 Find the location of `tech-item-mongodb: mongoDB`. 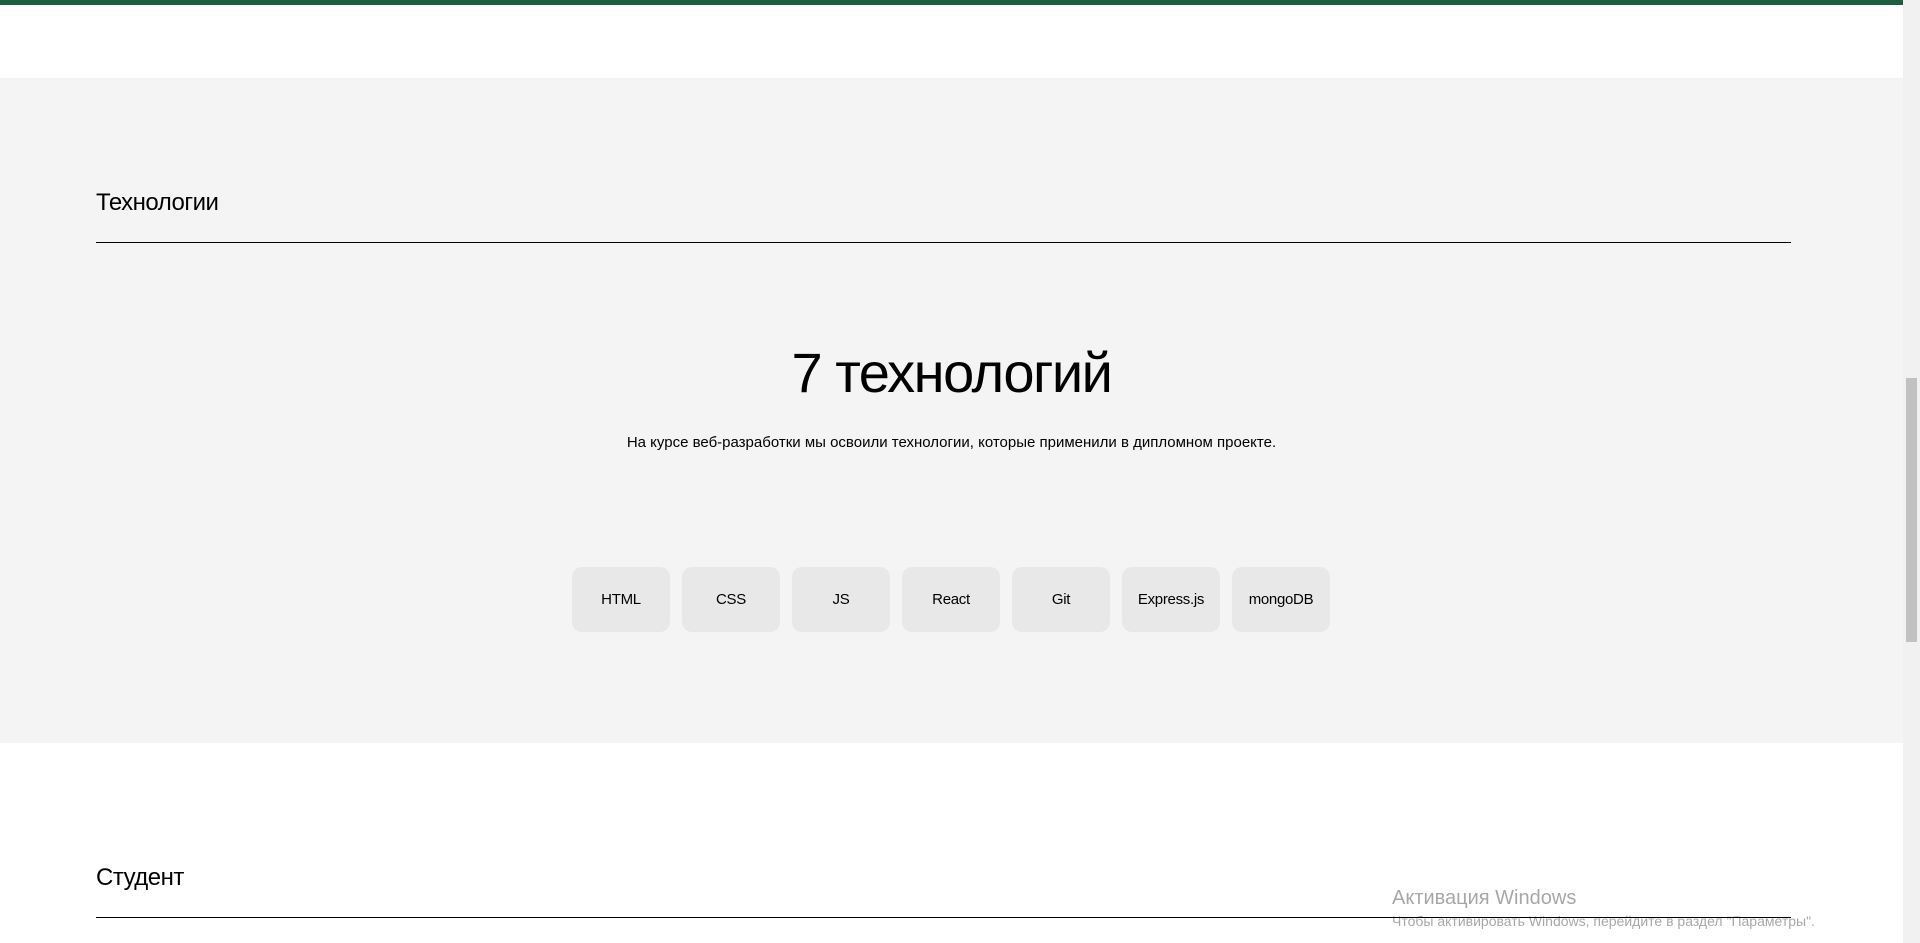

tech-item-mongodb: mongoDB is located at coordinates (1281, 599).